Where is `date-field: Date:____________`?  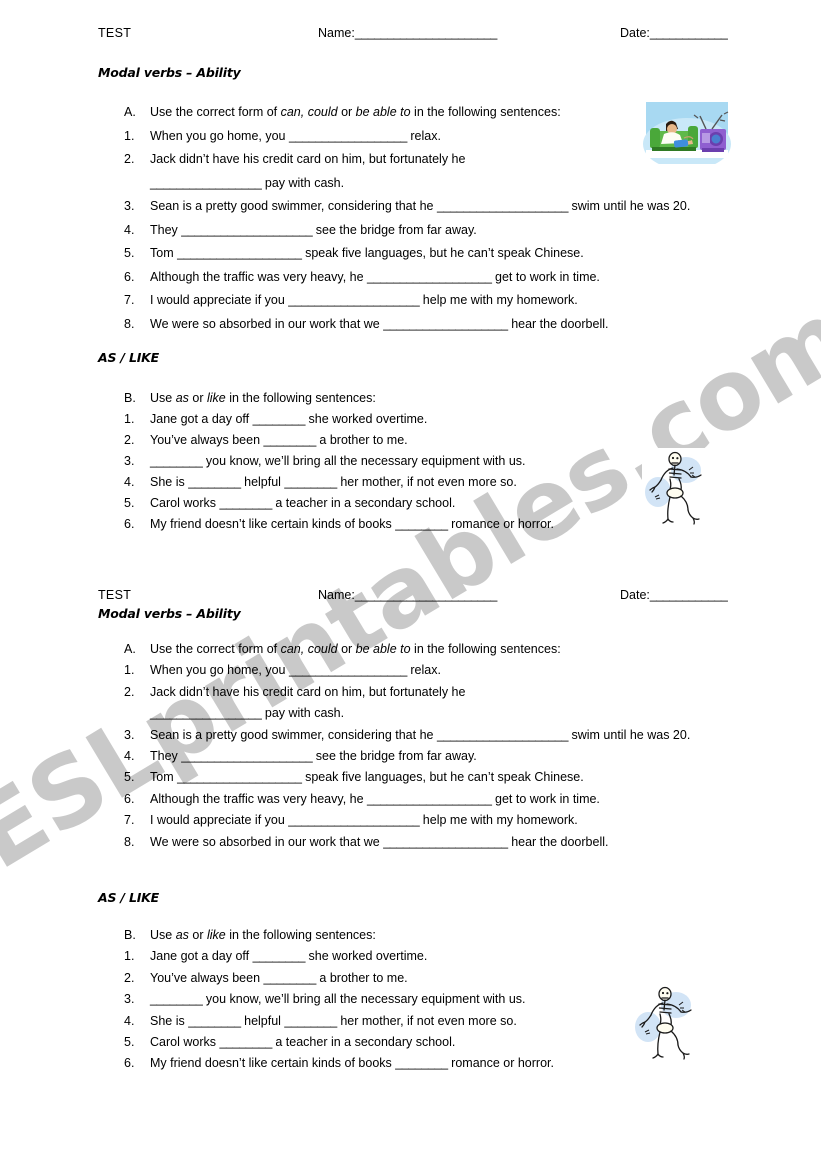 date-field: Date:____________ is located at coordinates (674, 595).